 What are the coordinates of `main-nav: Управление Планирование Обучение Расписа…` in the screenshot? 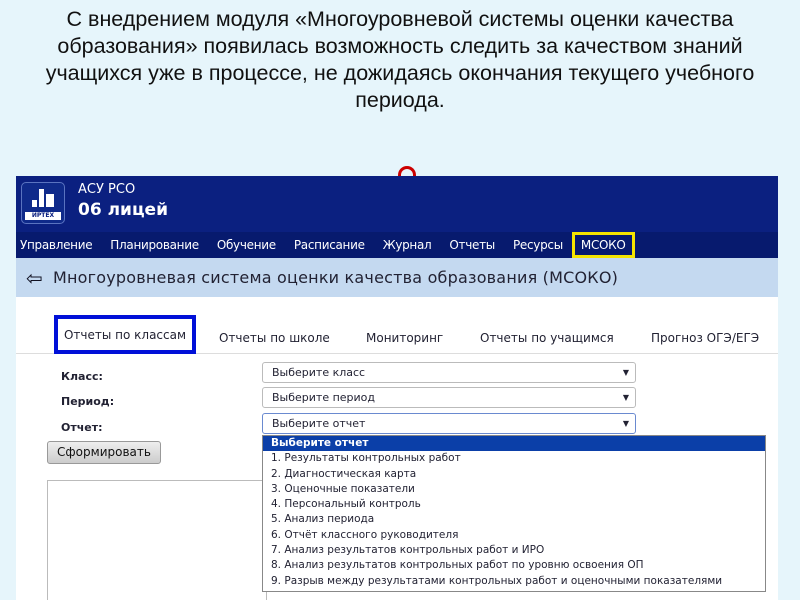 It's located at (397, 245).